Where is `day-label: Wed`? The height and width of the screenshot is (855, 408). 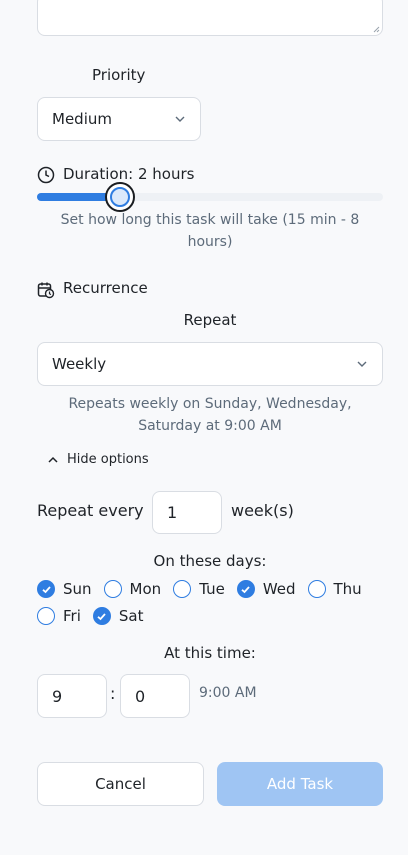
day-label: Wed is located at coordinates (279, 589).